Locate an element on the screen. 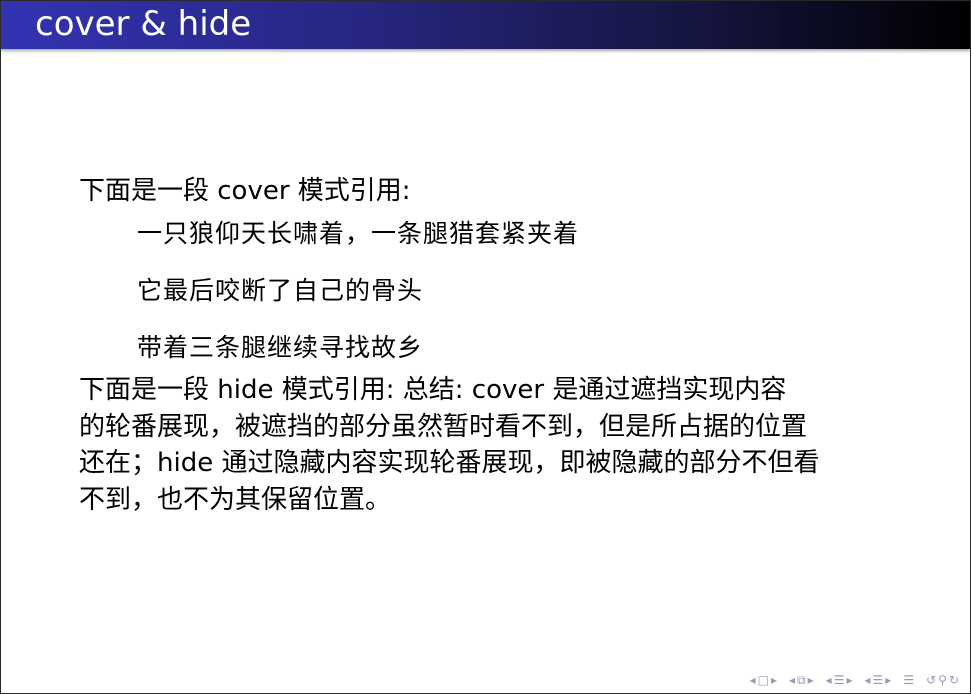  nav-prev-subsection-icon: ◂ is located at coordinates (792, 680).